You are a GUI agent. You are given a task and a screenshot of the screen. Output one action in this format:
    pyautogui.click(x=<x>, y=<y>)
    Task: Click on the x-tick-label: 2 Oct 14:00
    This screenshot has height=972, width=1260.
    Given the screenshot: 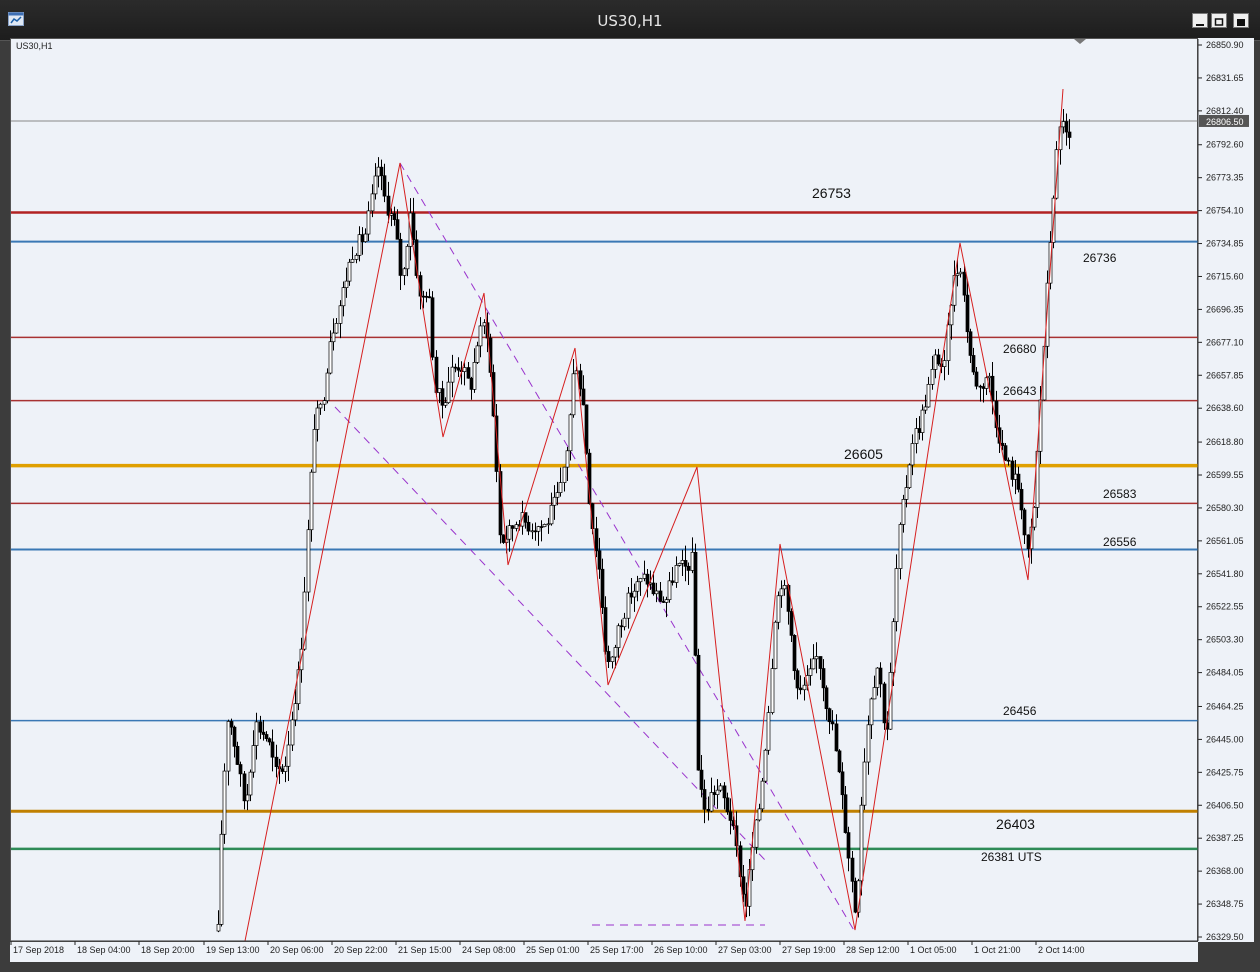 What is the action you would take?
    pyautogui.click(x=1061, y=950)
    